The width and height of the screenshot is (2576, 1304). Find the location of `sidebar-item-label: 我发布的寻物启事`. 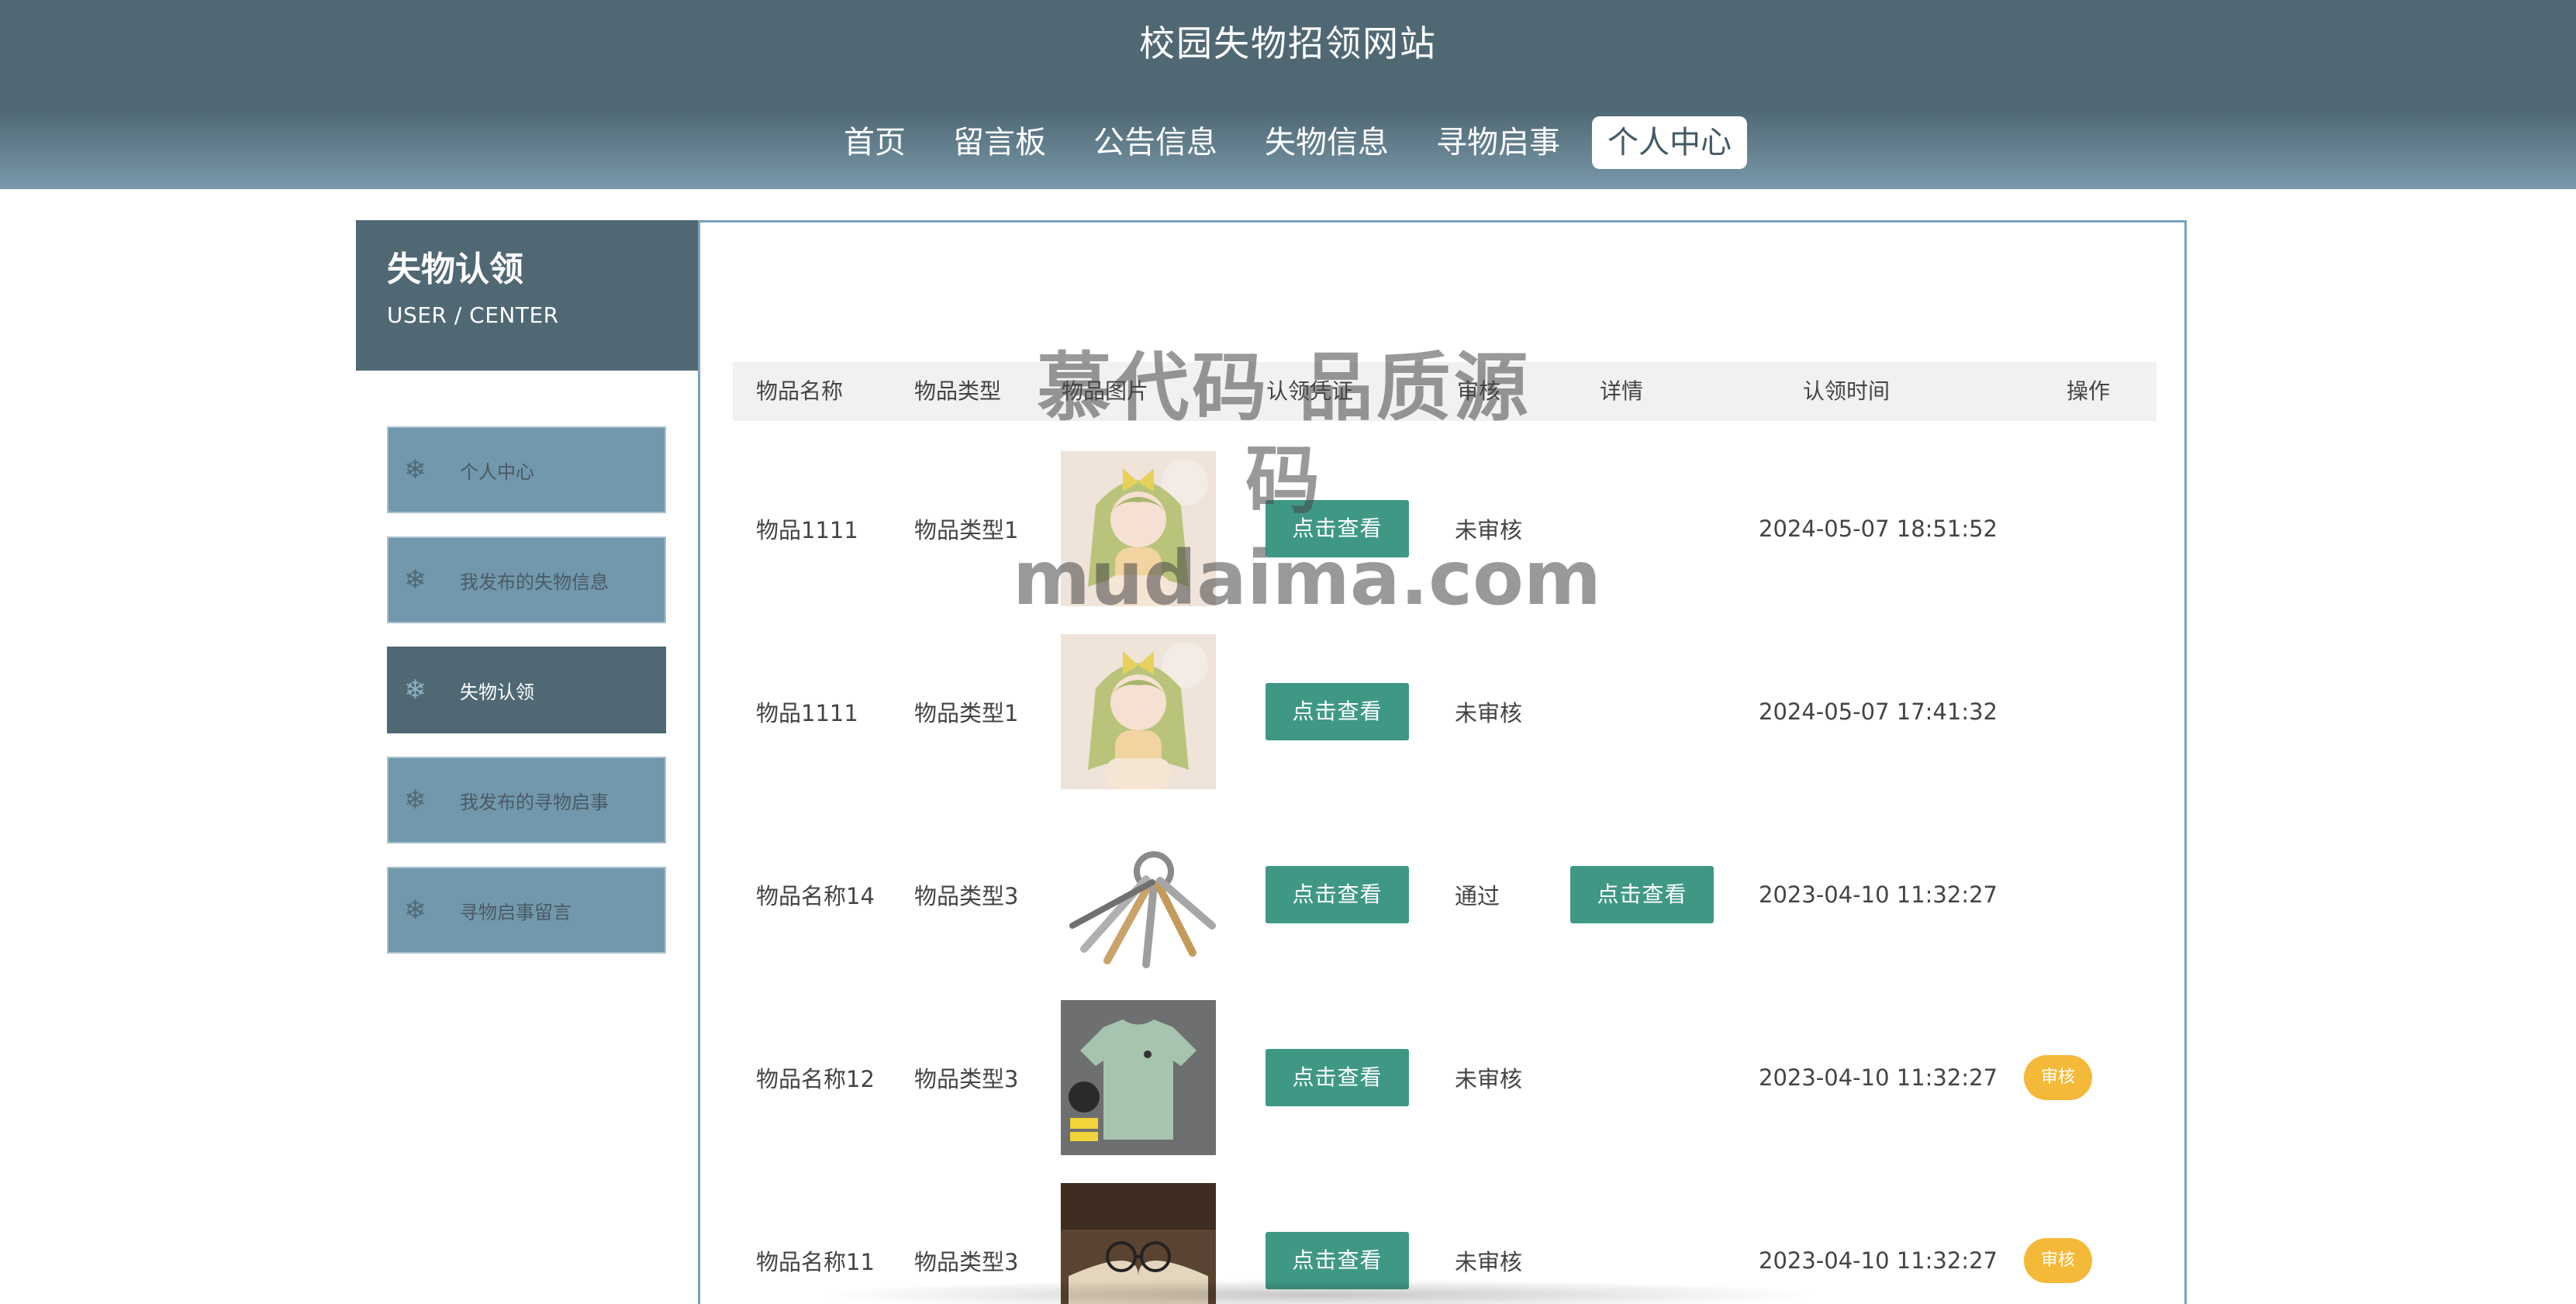

sidebar-item-label: 我发布的寻物启事 is located at coordinates (534, 802).